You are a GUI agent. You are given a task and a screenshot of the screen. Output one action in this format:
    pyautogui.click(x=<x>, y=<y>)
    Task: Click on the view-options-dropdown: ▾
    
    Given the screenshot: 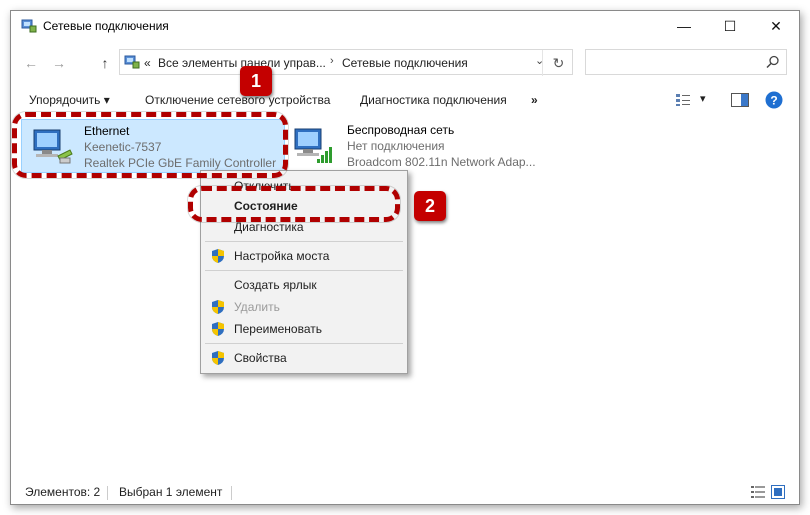 What is the action you would take?
    pyautogui.click(x=703, y=98)
    